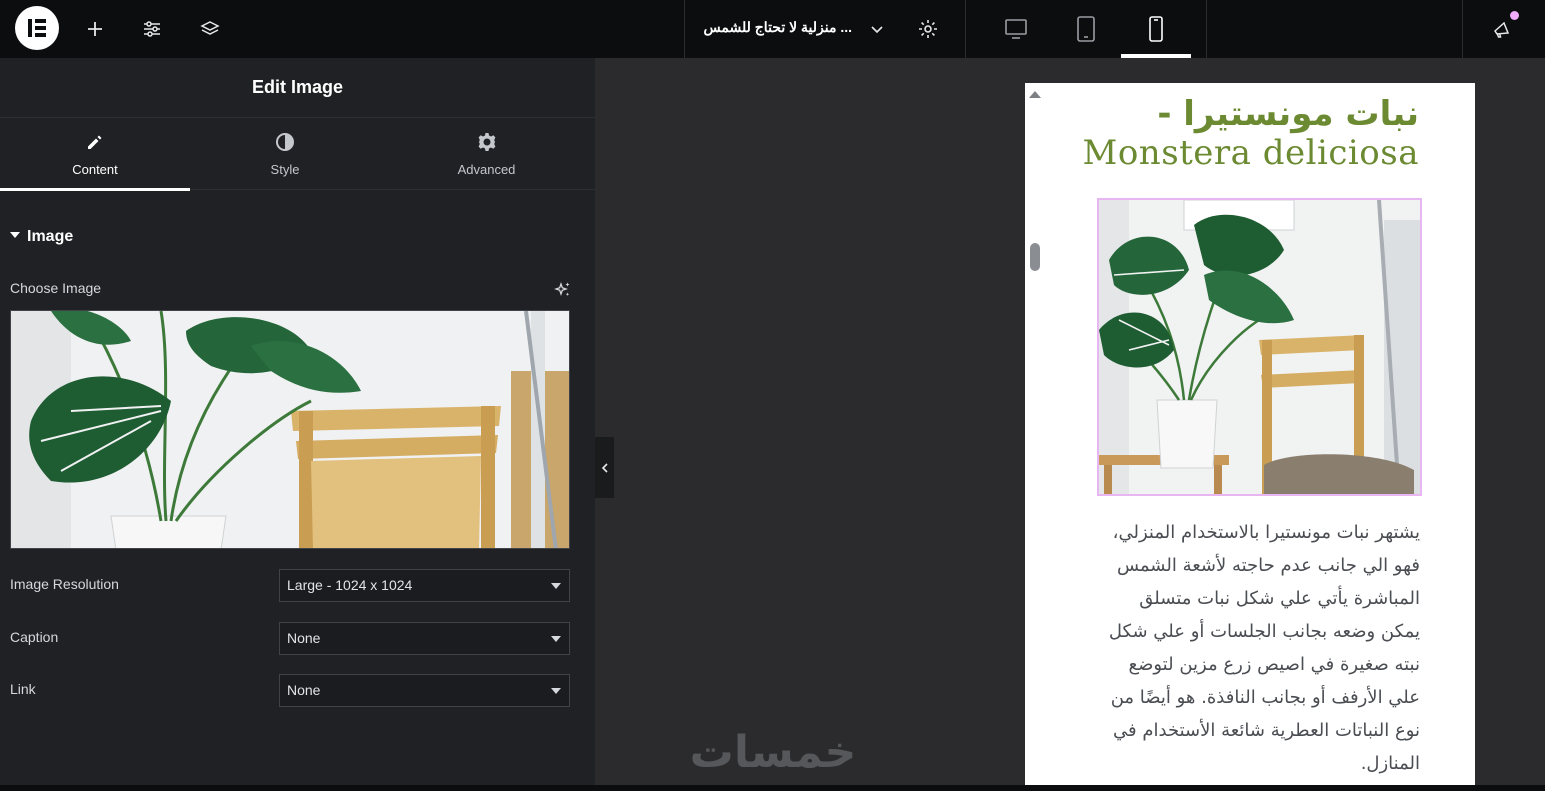 The width and height of the screenshot is (1545, 791). I want to click on desktop-icon, so click(1016, 29).